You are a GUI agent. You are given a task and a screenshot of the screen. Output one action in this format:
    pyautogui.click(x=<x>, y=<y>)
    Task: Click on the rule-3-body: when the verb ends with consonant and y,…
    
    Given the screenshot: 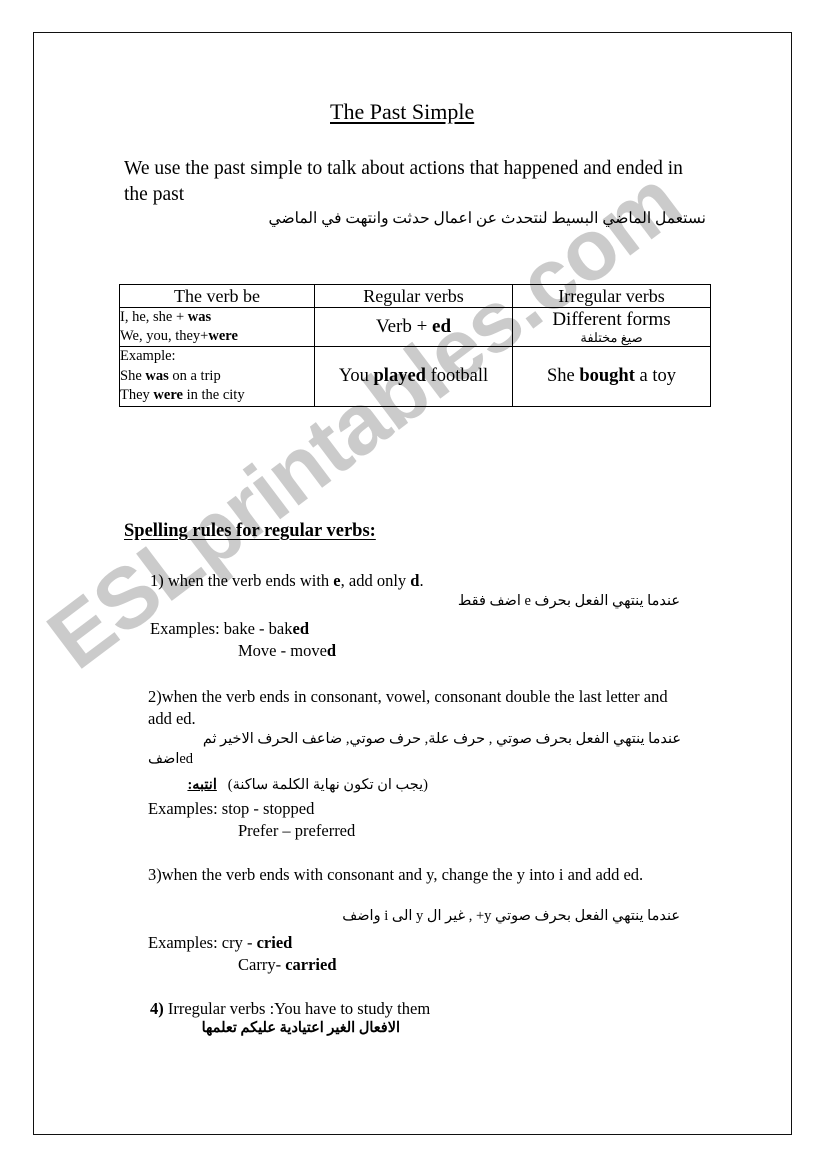 What is the action you would take?
    pyautogui.click(x=402, y=874)
    